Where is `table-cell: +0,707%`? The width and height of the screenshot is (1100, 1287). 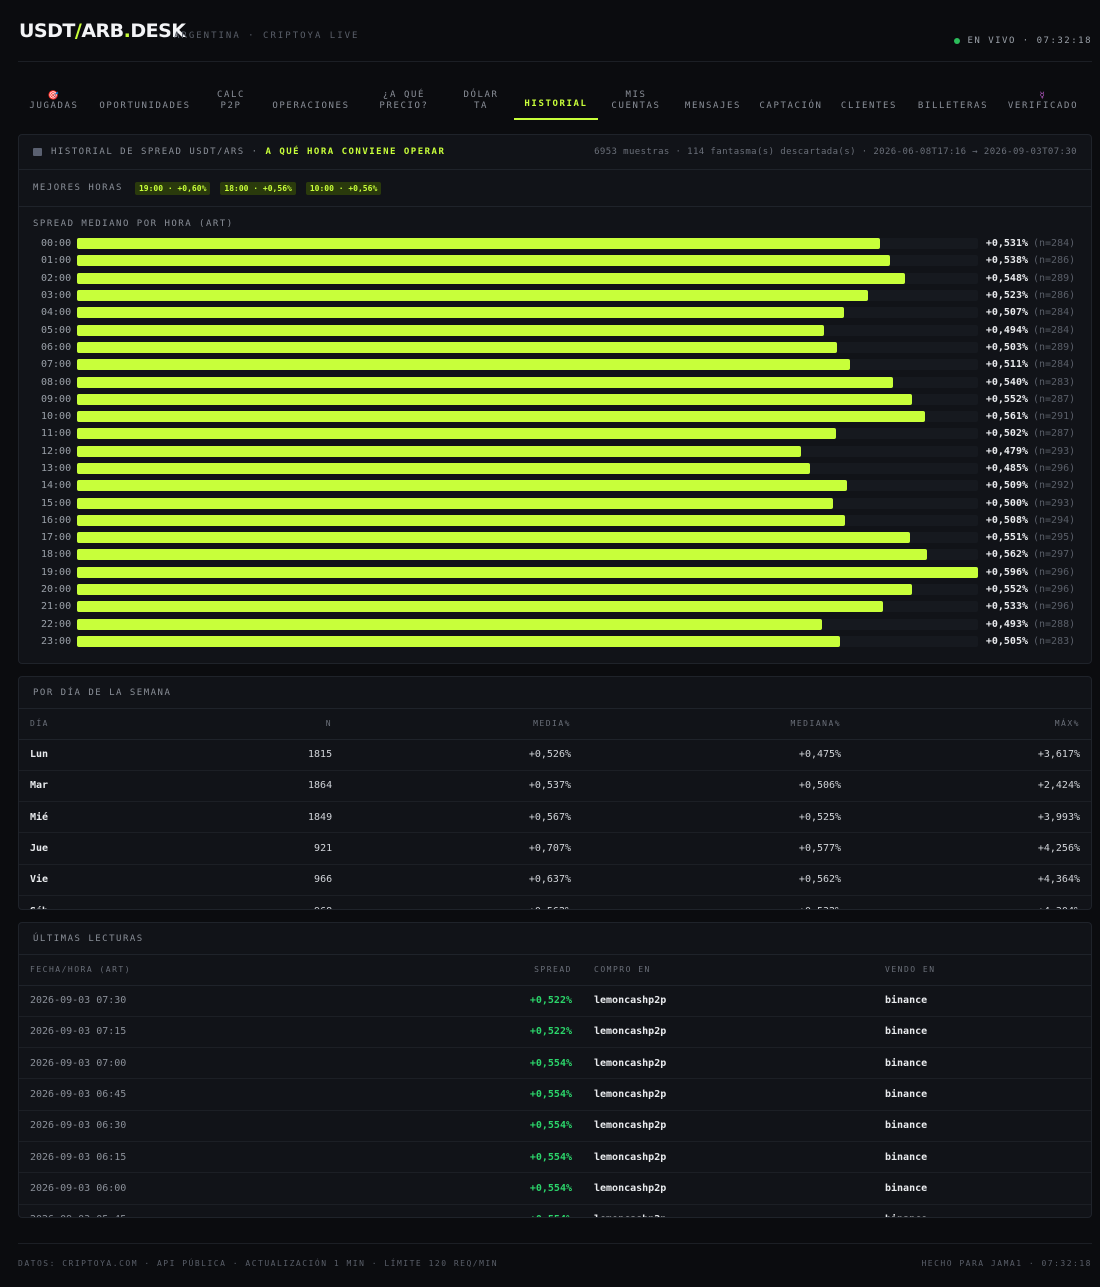
table-cell: +0,707% is located at coordinates (462, 848).